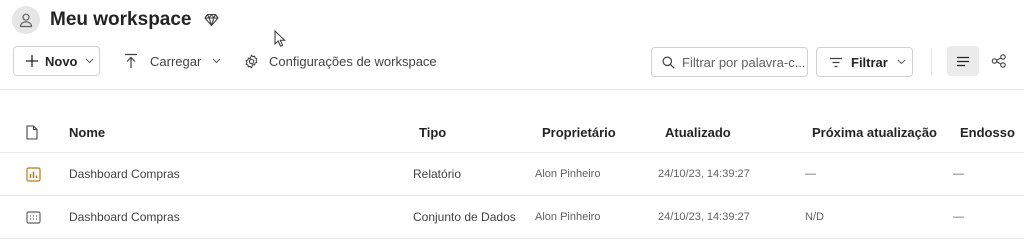  What do you see at coordinates (87, 132) in the screenshot?
I see `column-header-name: Nome` at bounding box center [87, 132].